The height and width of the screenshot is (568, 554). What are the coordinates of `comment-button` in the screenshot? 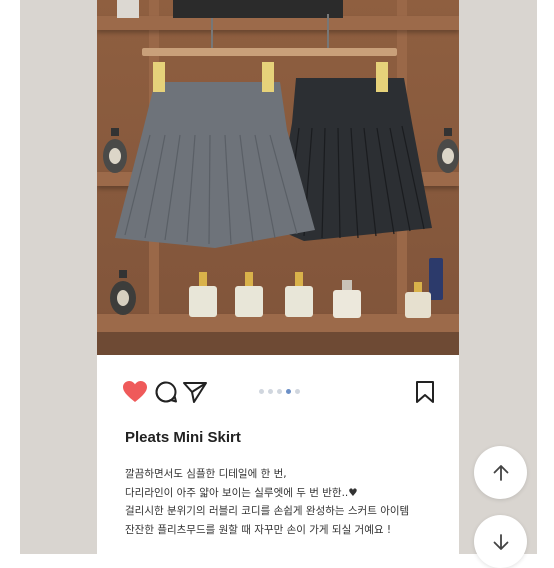 It's located at (166, 392).